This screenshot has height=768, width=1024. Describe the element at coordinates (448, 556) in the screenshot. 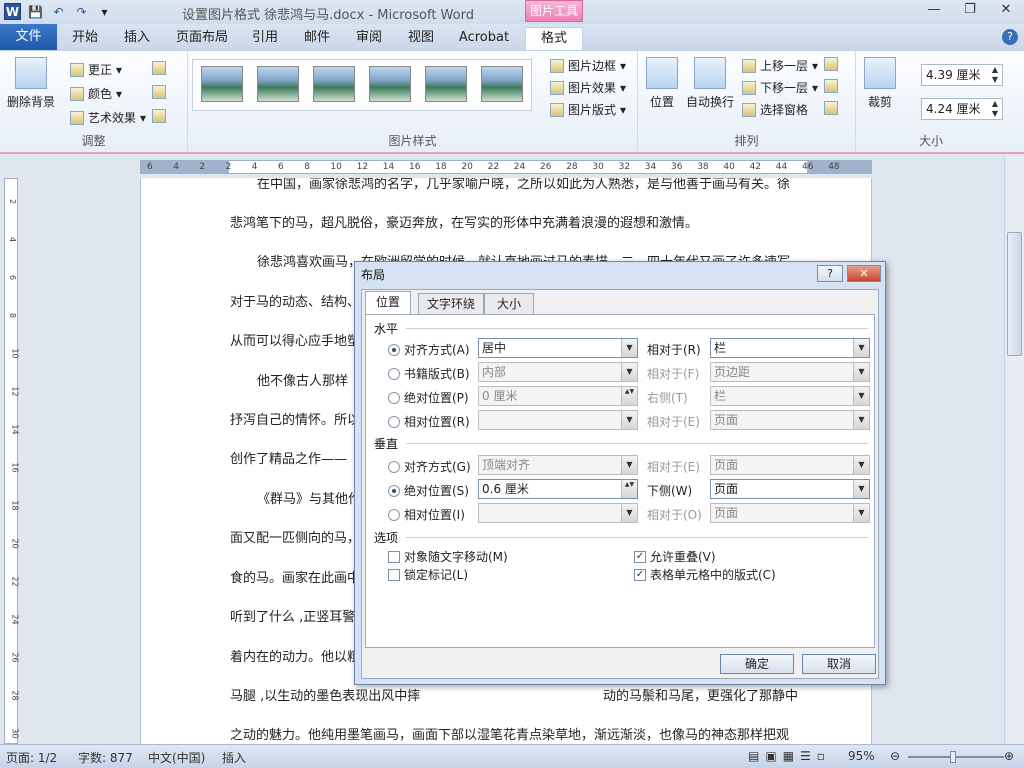

I see `move-with-text-checkbox: 对象随文字移动(M)` at that location.